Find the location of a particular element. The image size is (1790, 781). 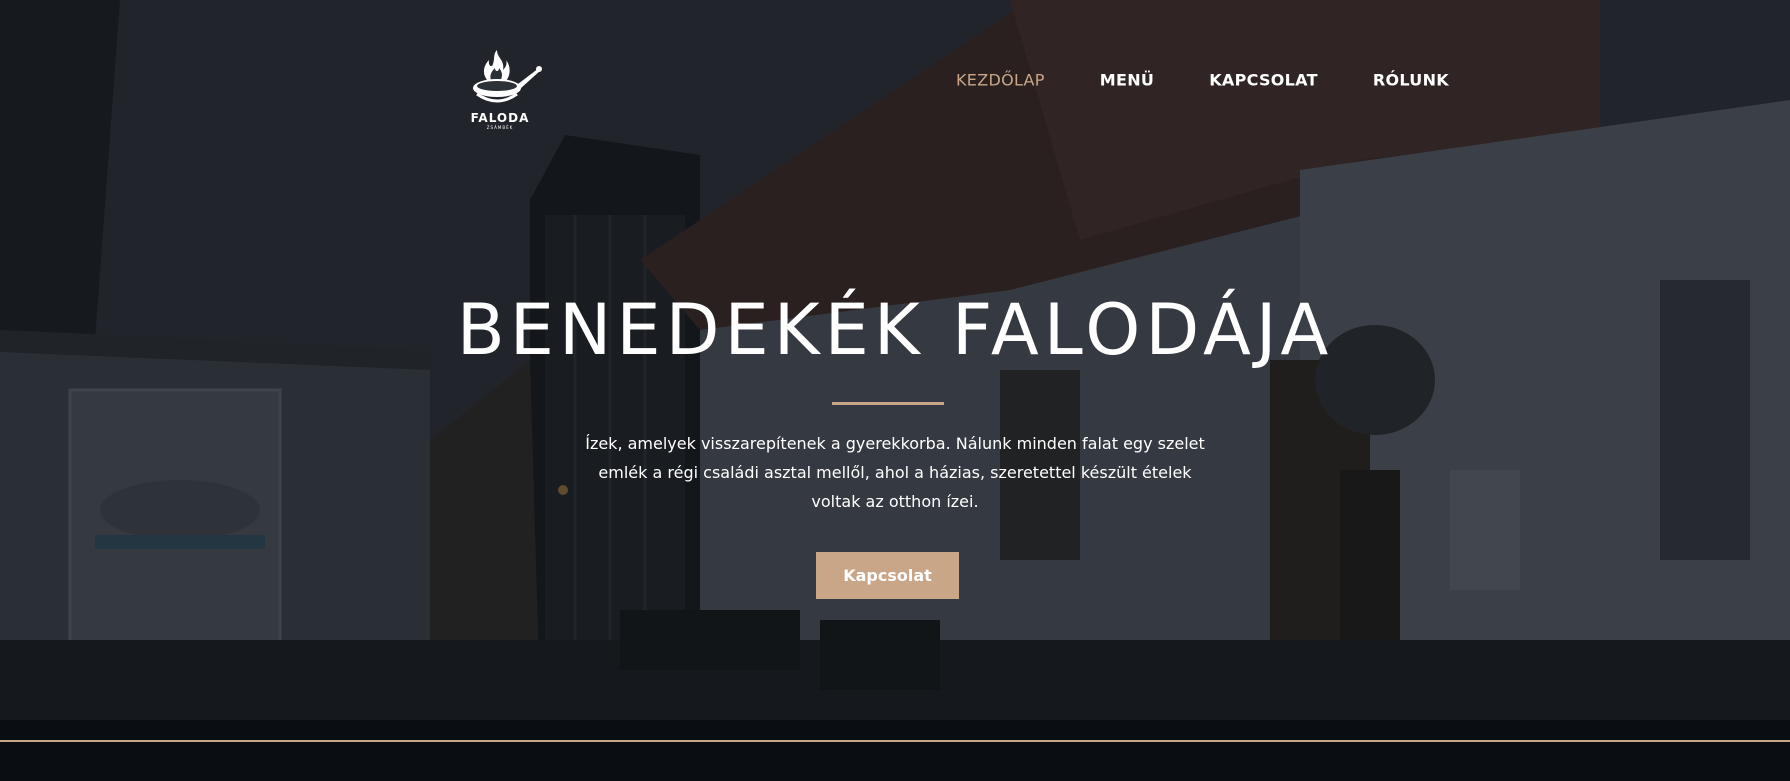

site-logo: FALODA ZSÁMBÉK is located at coordinates (500, 92).